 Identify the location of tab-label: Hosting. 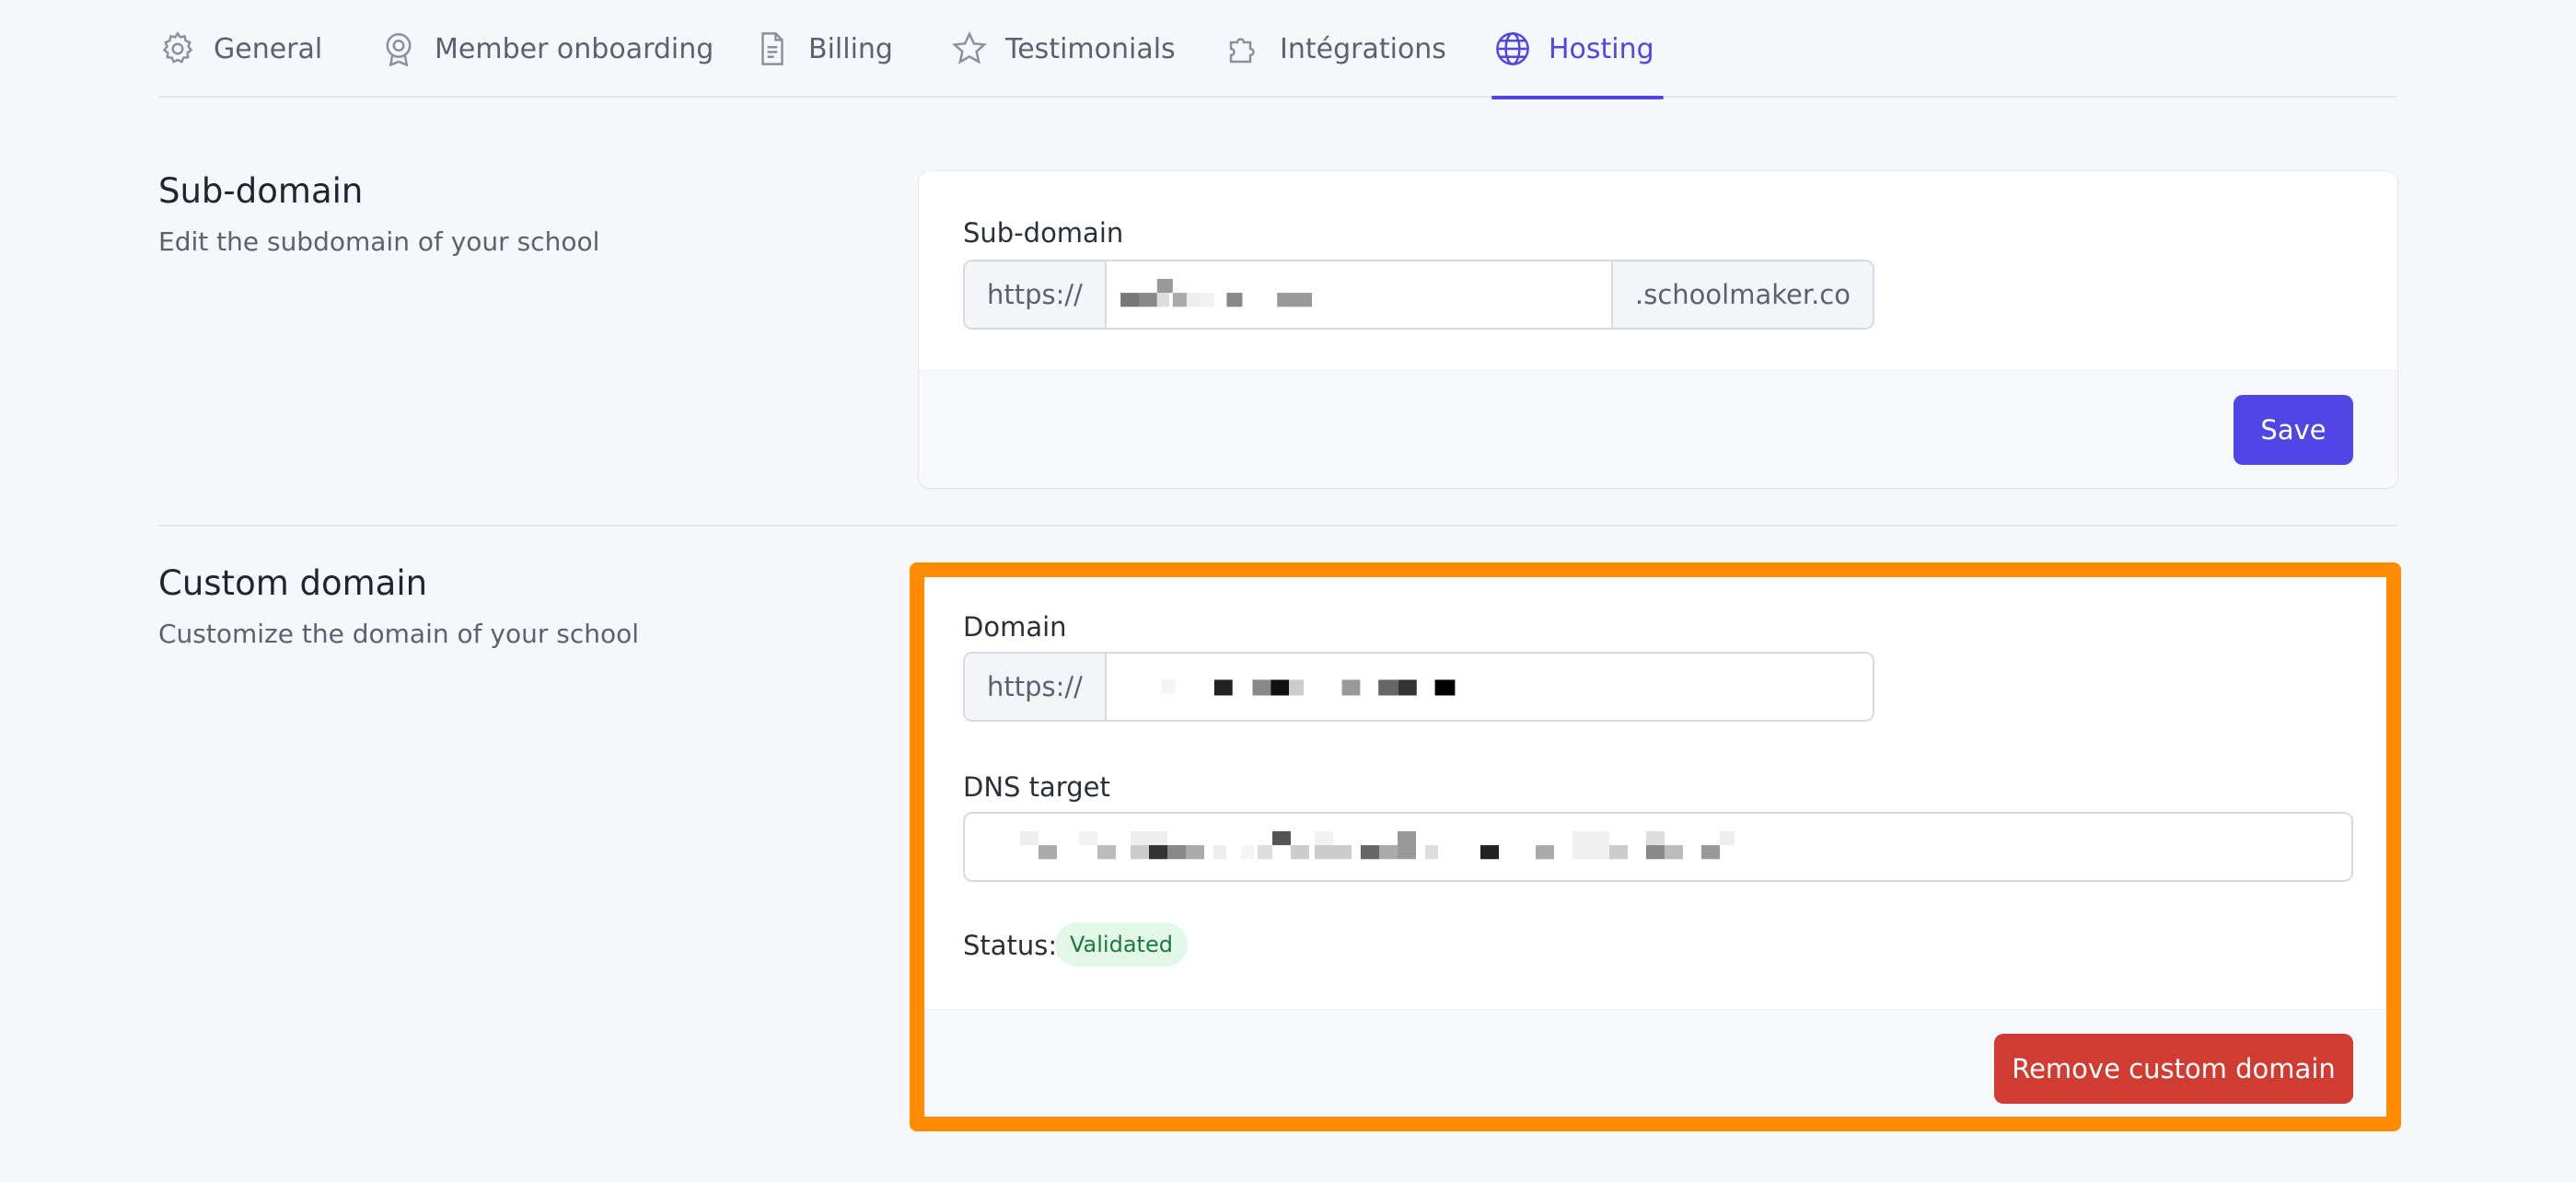
(1601, 48).